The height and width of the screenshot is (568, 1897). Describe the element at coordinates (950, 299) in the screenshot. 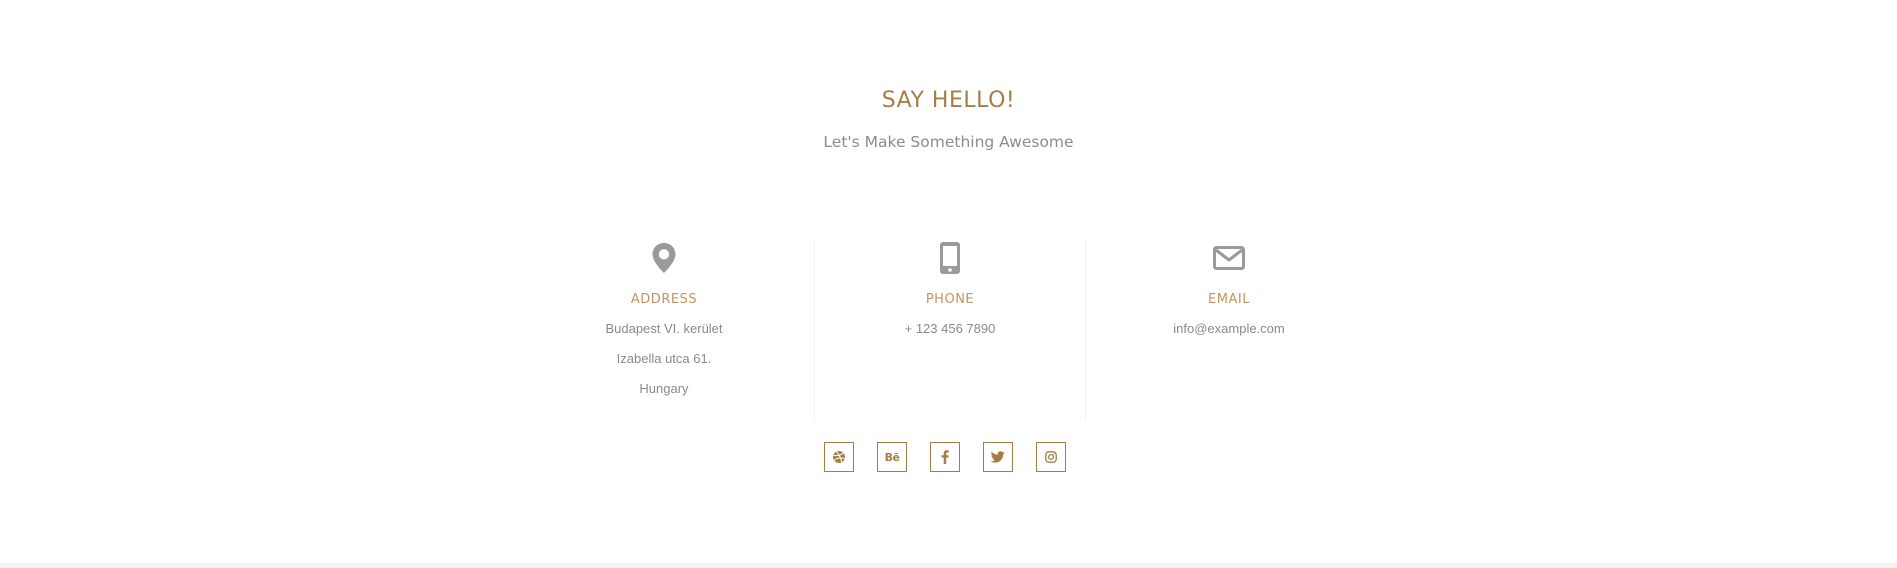

I see `phone-label: PHONE` at that location.